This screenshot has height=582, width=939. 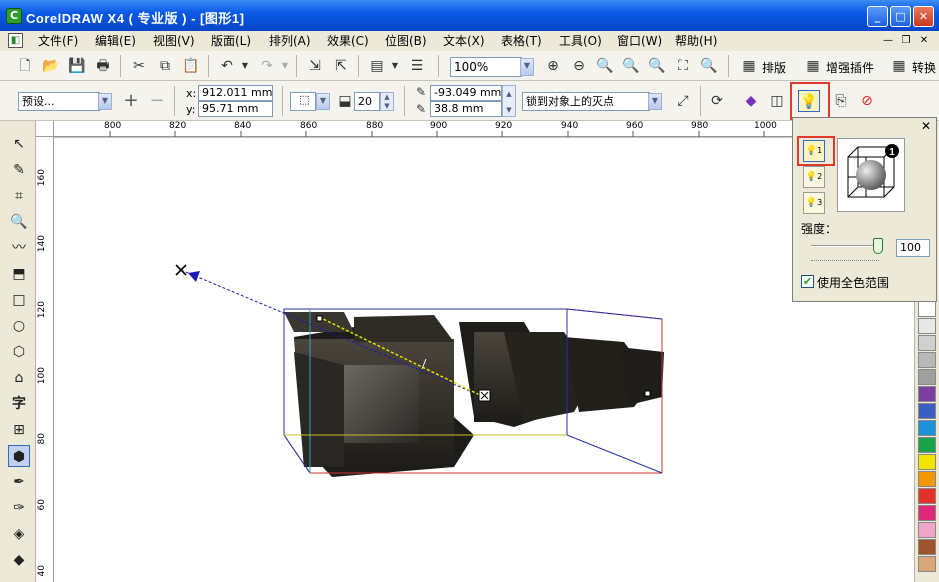 I want to click on zoom-level-field: 100%, so click(x=486, y=67).